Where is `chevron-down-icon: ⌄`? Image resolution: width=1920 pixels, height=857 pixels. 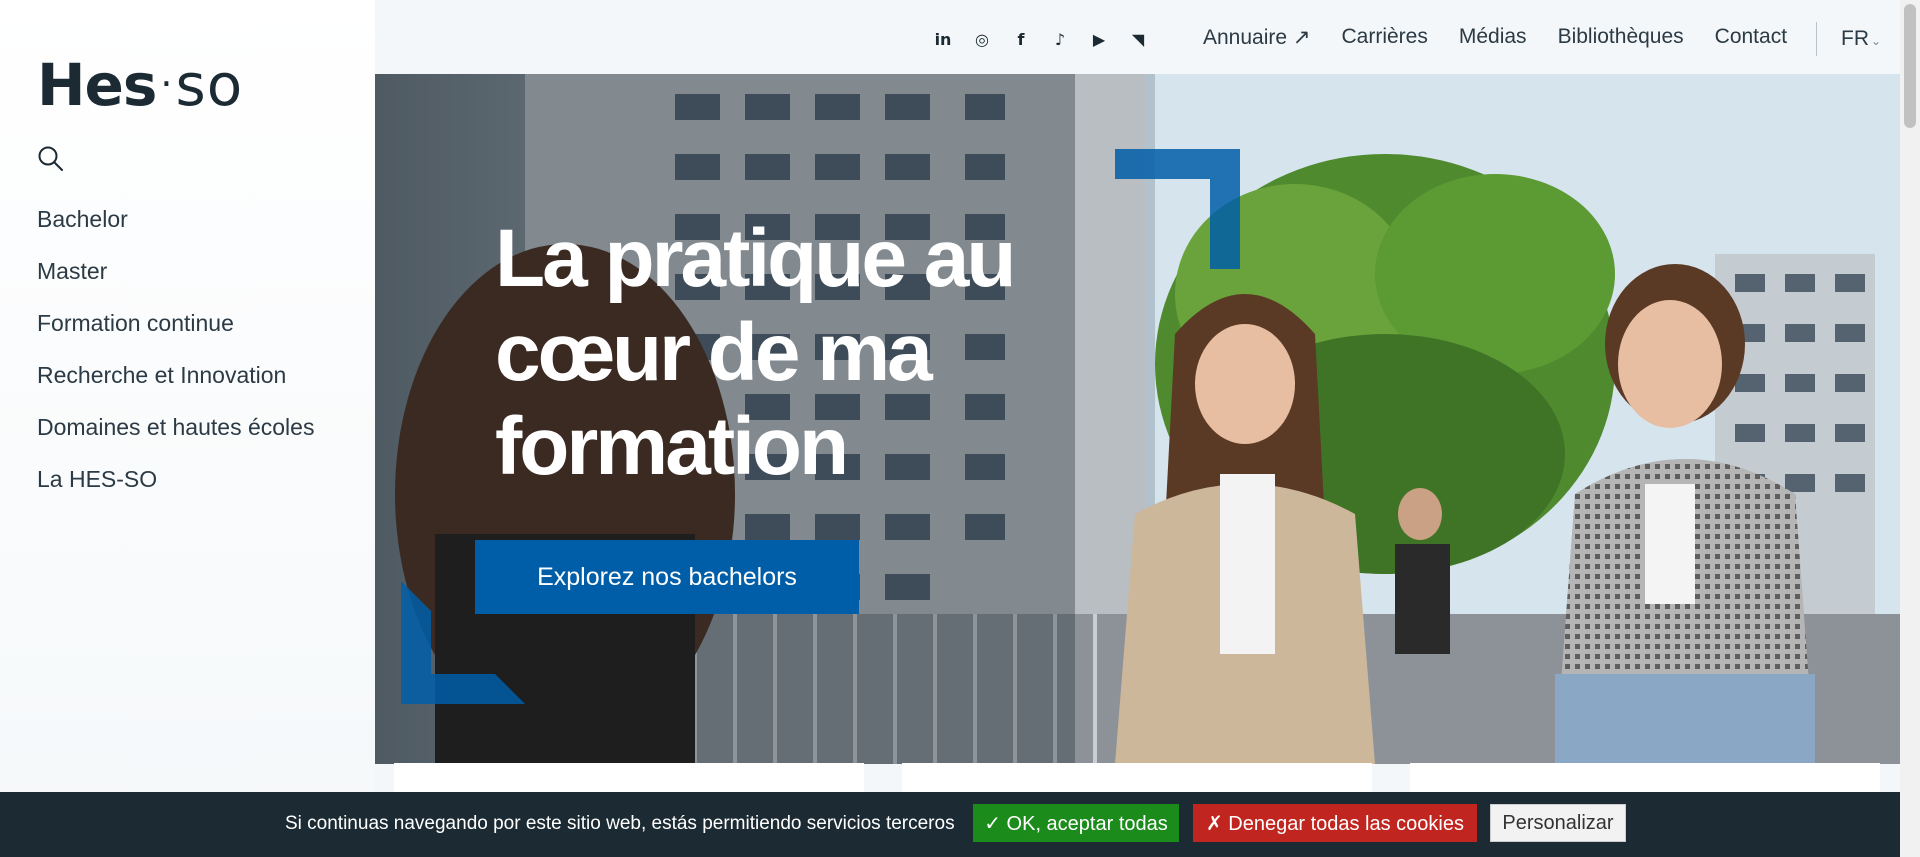
chevron-down-icon: ⌄ is located at coordinates (1876, 41).